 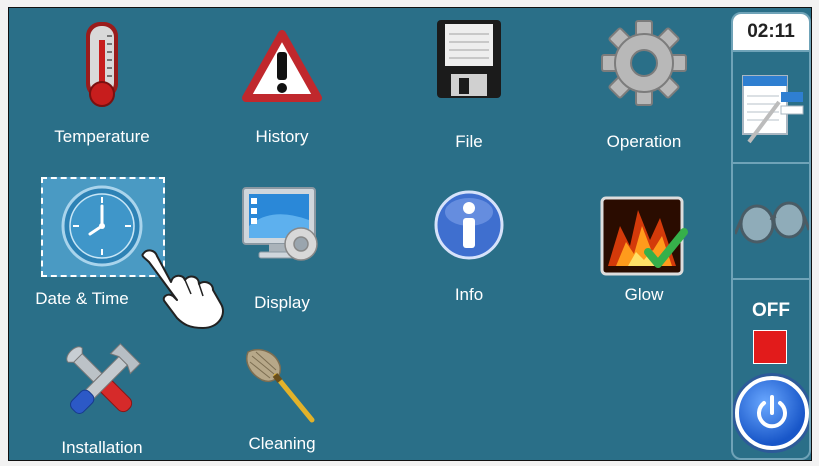 I want to click on tile-display: Display, so click(x=282, y=253).